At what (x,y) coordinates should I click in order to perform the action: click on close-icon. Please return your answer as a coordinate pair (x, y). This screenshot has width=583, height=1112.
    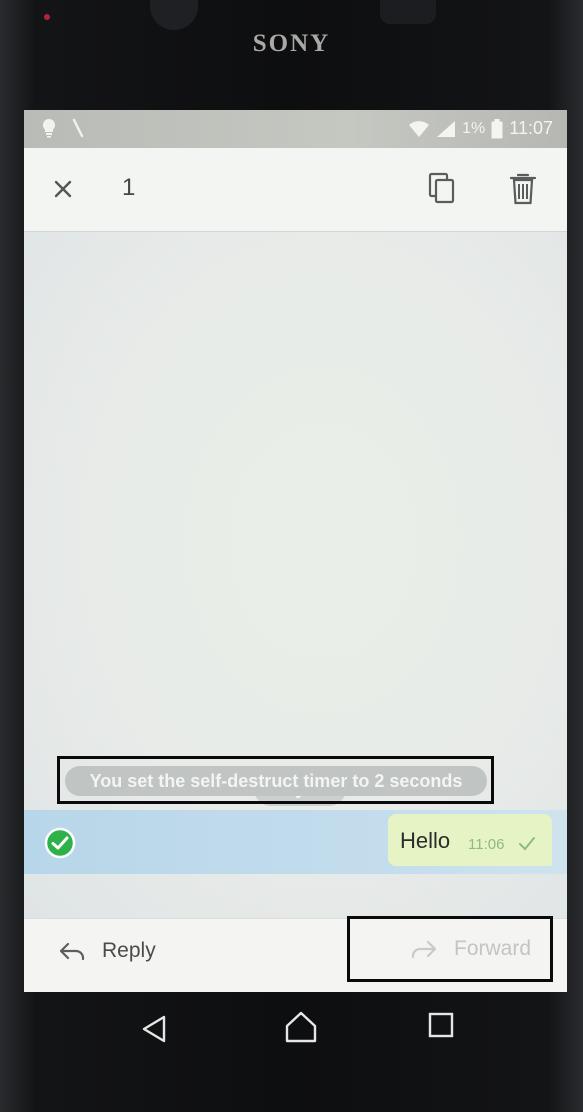
    Looking at the image, I should click on (63, 189).